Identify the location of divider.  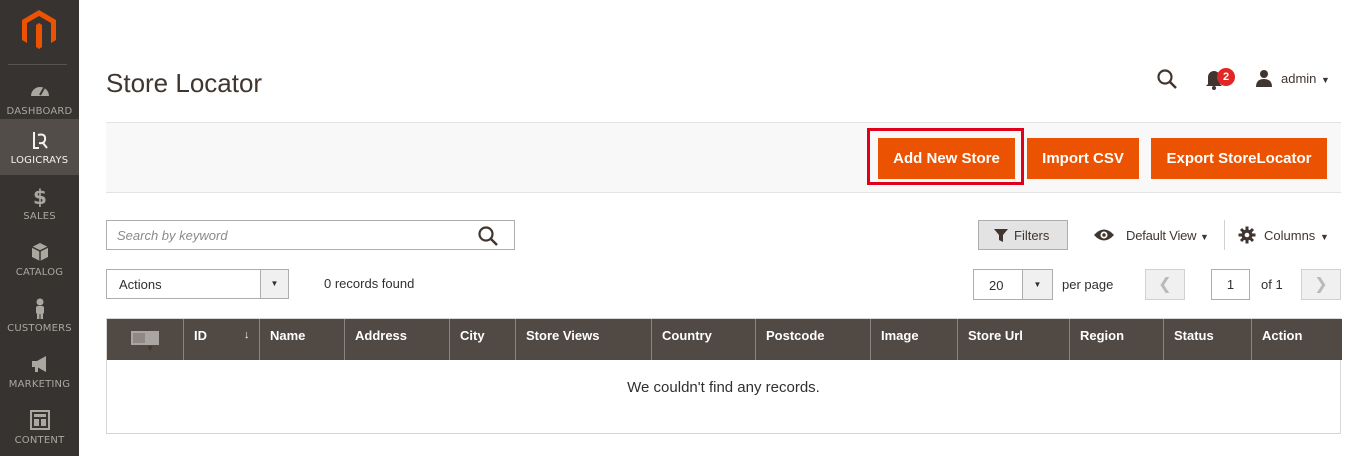
(1224, 235).